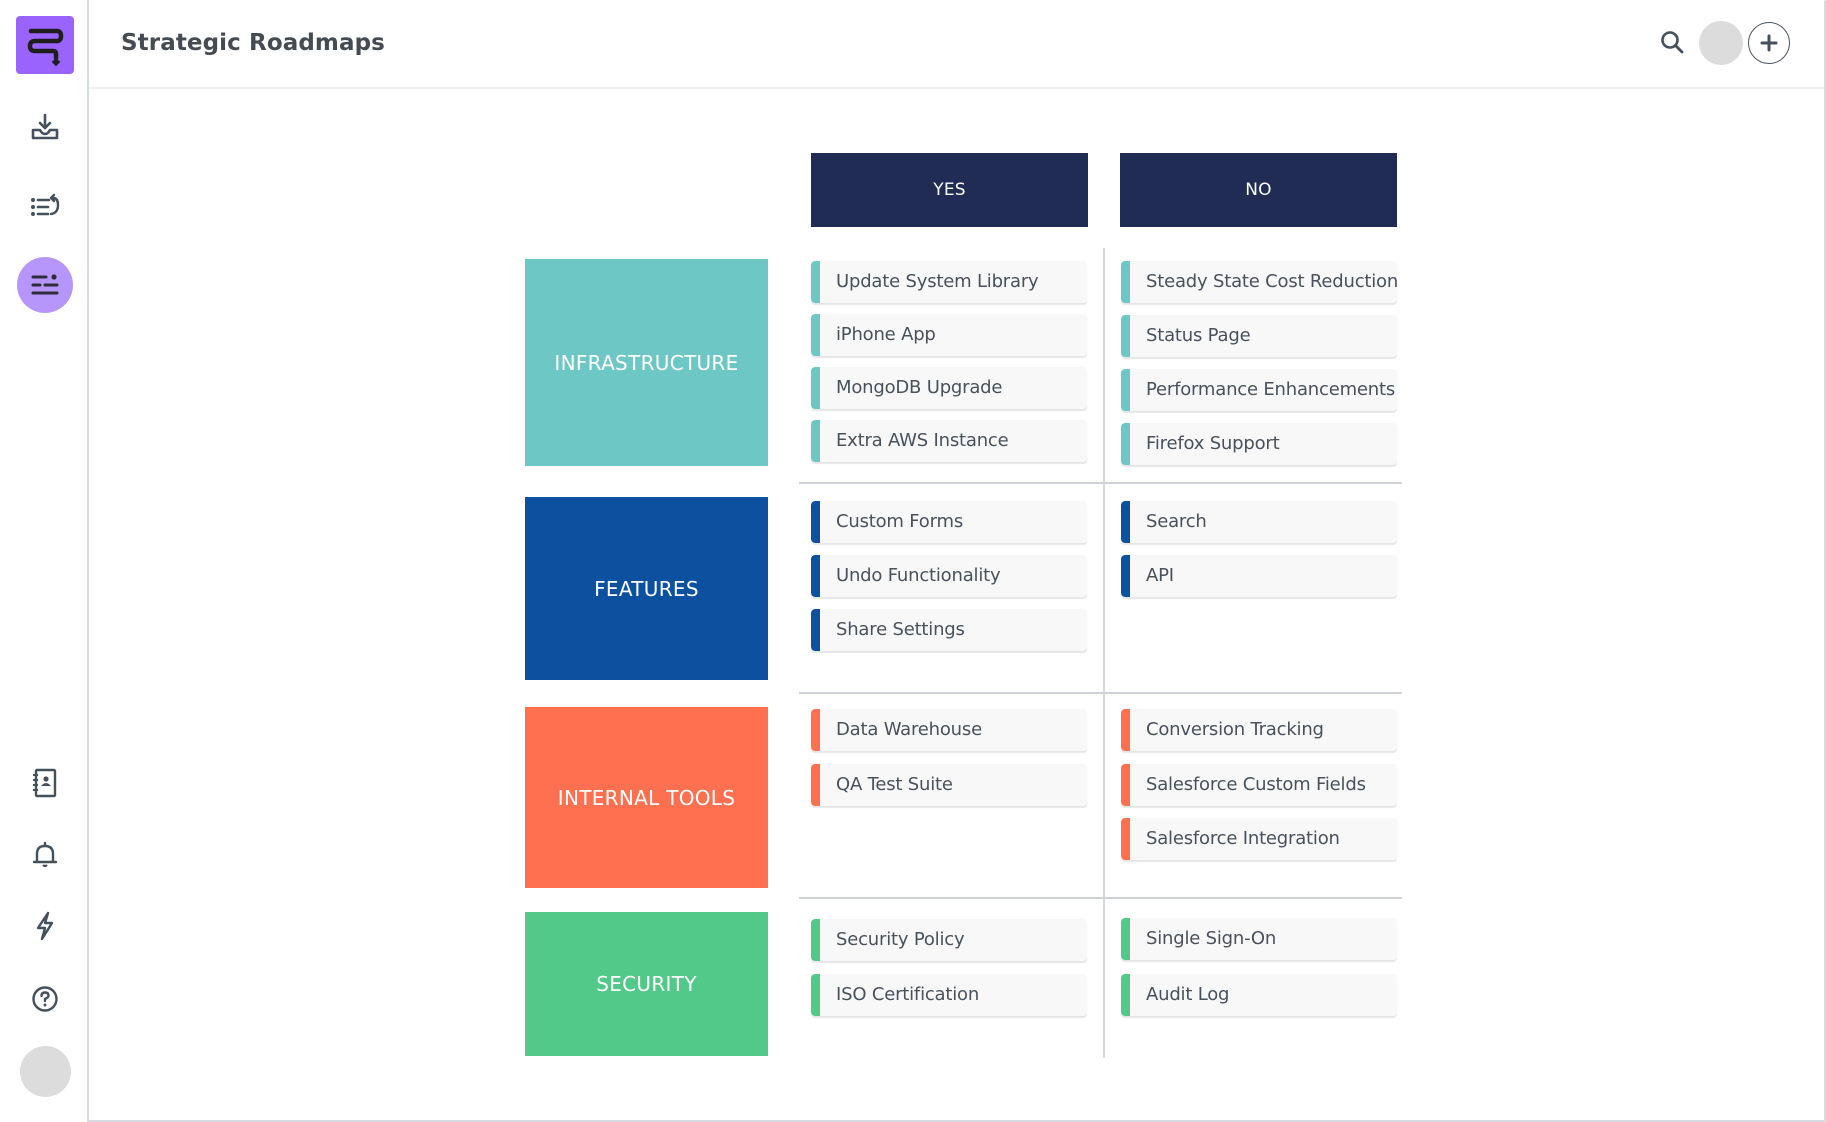 The width and height of the screenshot is (1826, 1122). I want to click on plus-icon, so click(1769, 43).